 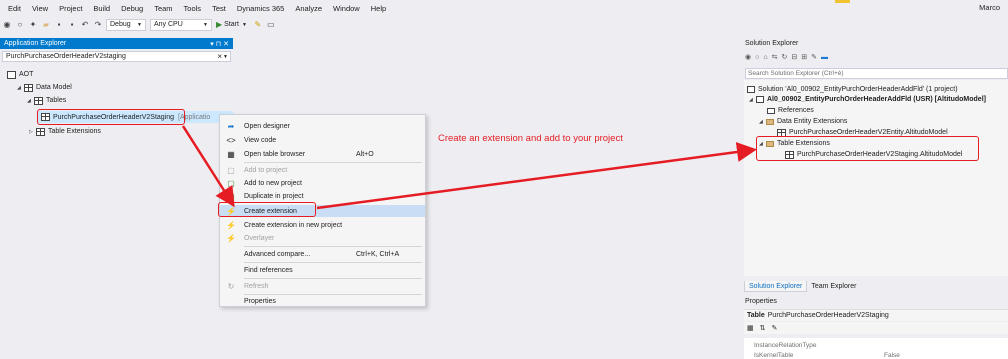 I want to click on config-combo: Debug ▼, so click(x=126, y=24).